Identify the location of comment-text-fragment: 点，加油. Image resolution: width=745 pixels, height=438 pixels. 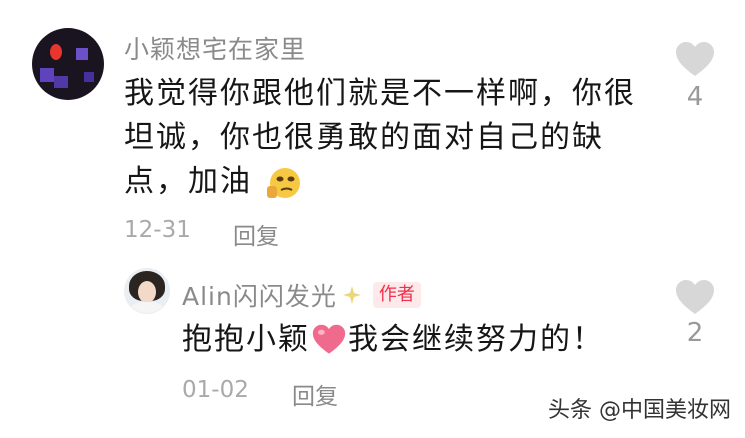
(188, 181).